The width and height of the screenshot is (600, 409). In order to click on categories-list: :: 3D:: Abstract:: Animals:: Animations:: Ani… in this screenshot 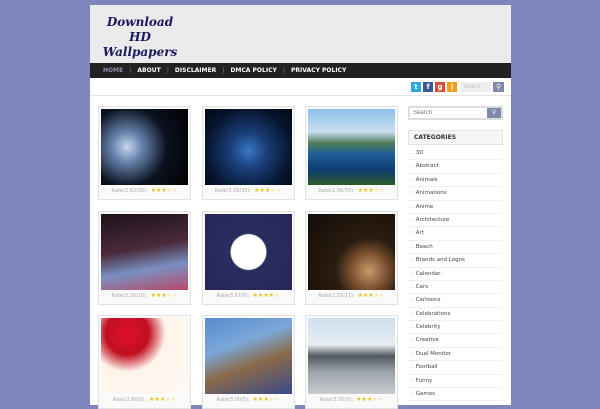, I will do `click(455, 274)`.